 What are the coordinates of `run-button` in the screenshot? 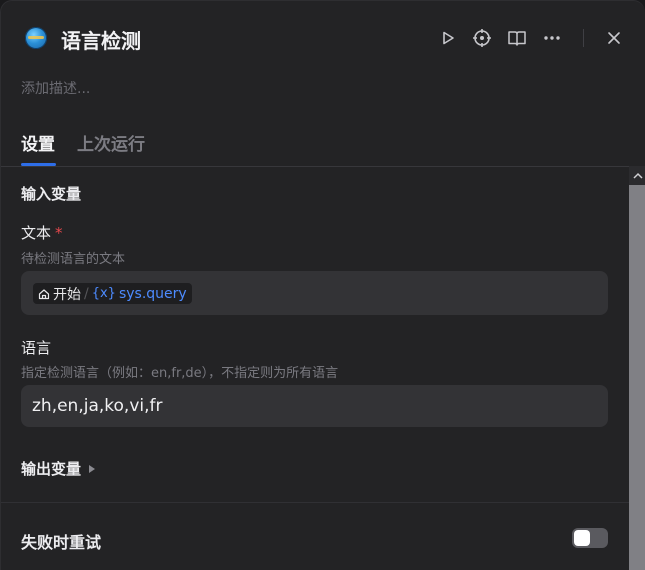 It's located at (448, 38).